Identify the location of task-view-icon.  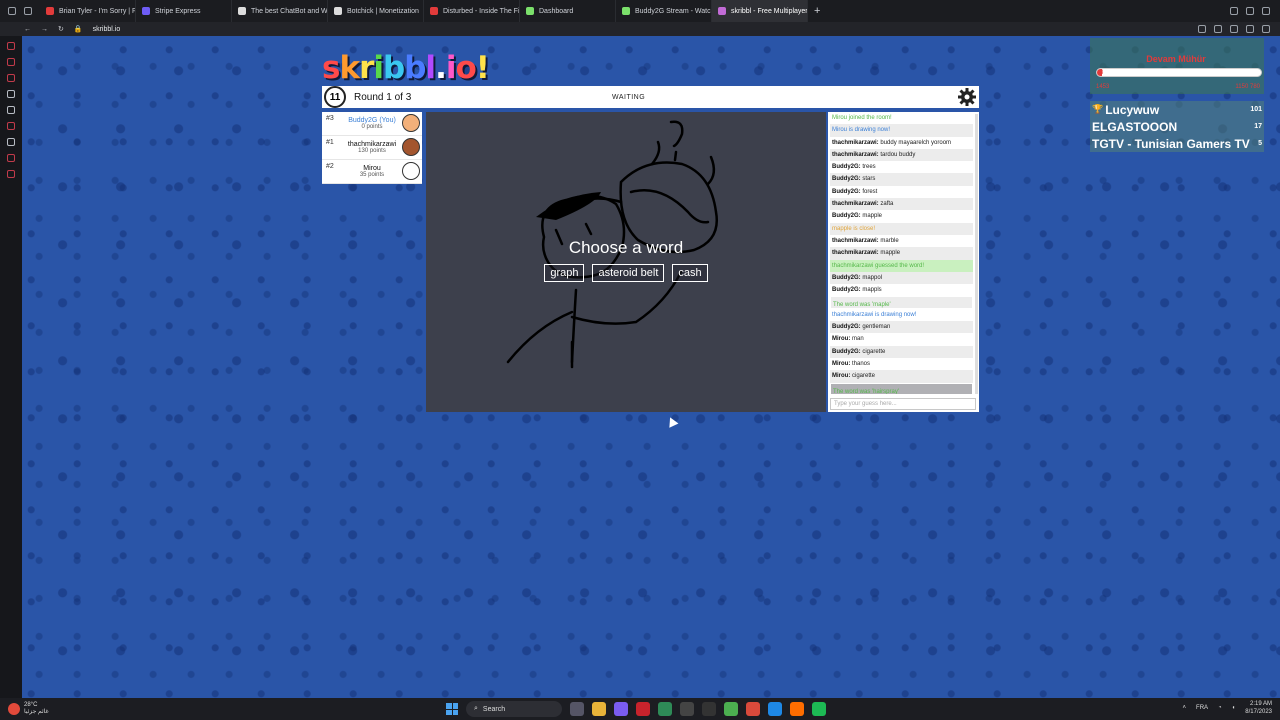
(577, 709).